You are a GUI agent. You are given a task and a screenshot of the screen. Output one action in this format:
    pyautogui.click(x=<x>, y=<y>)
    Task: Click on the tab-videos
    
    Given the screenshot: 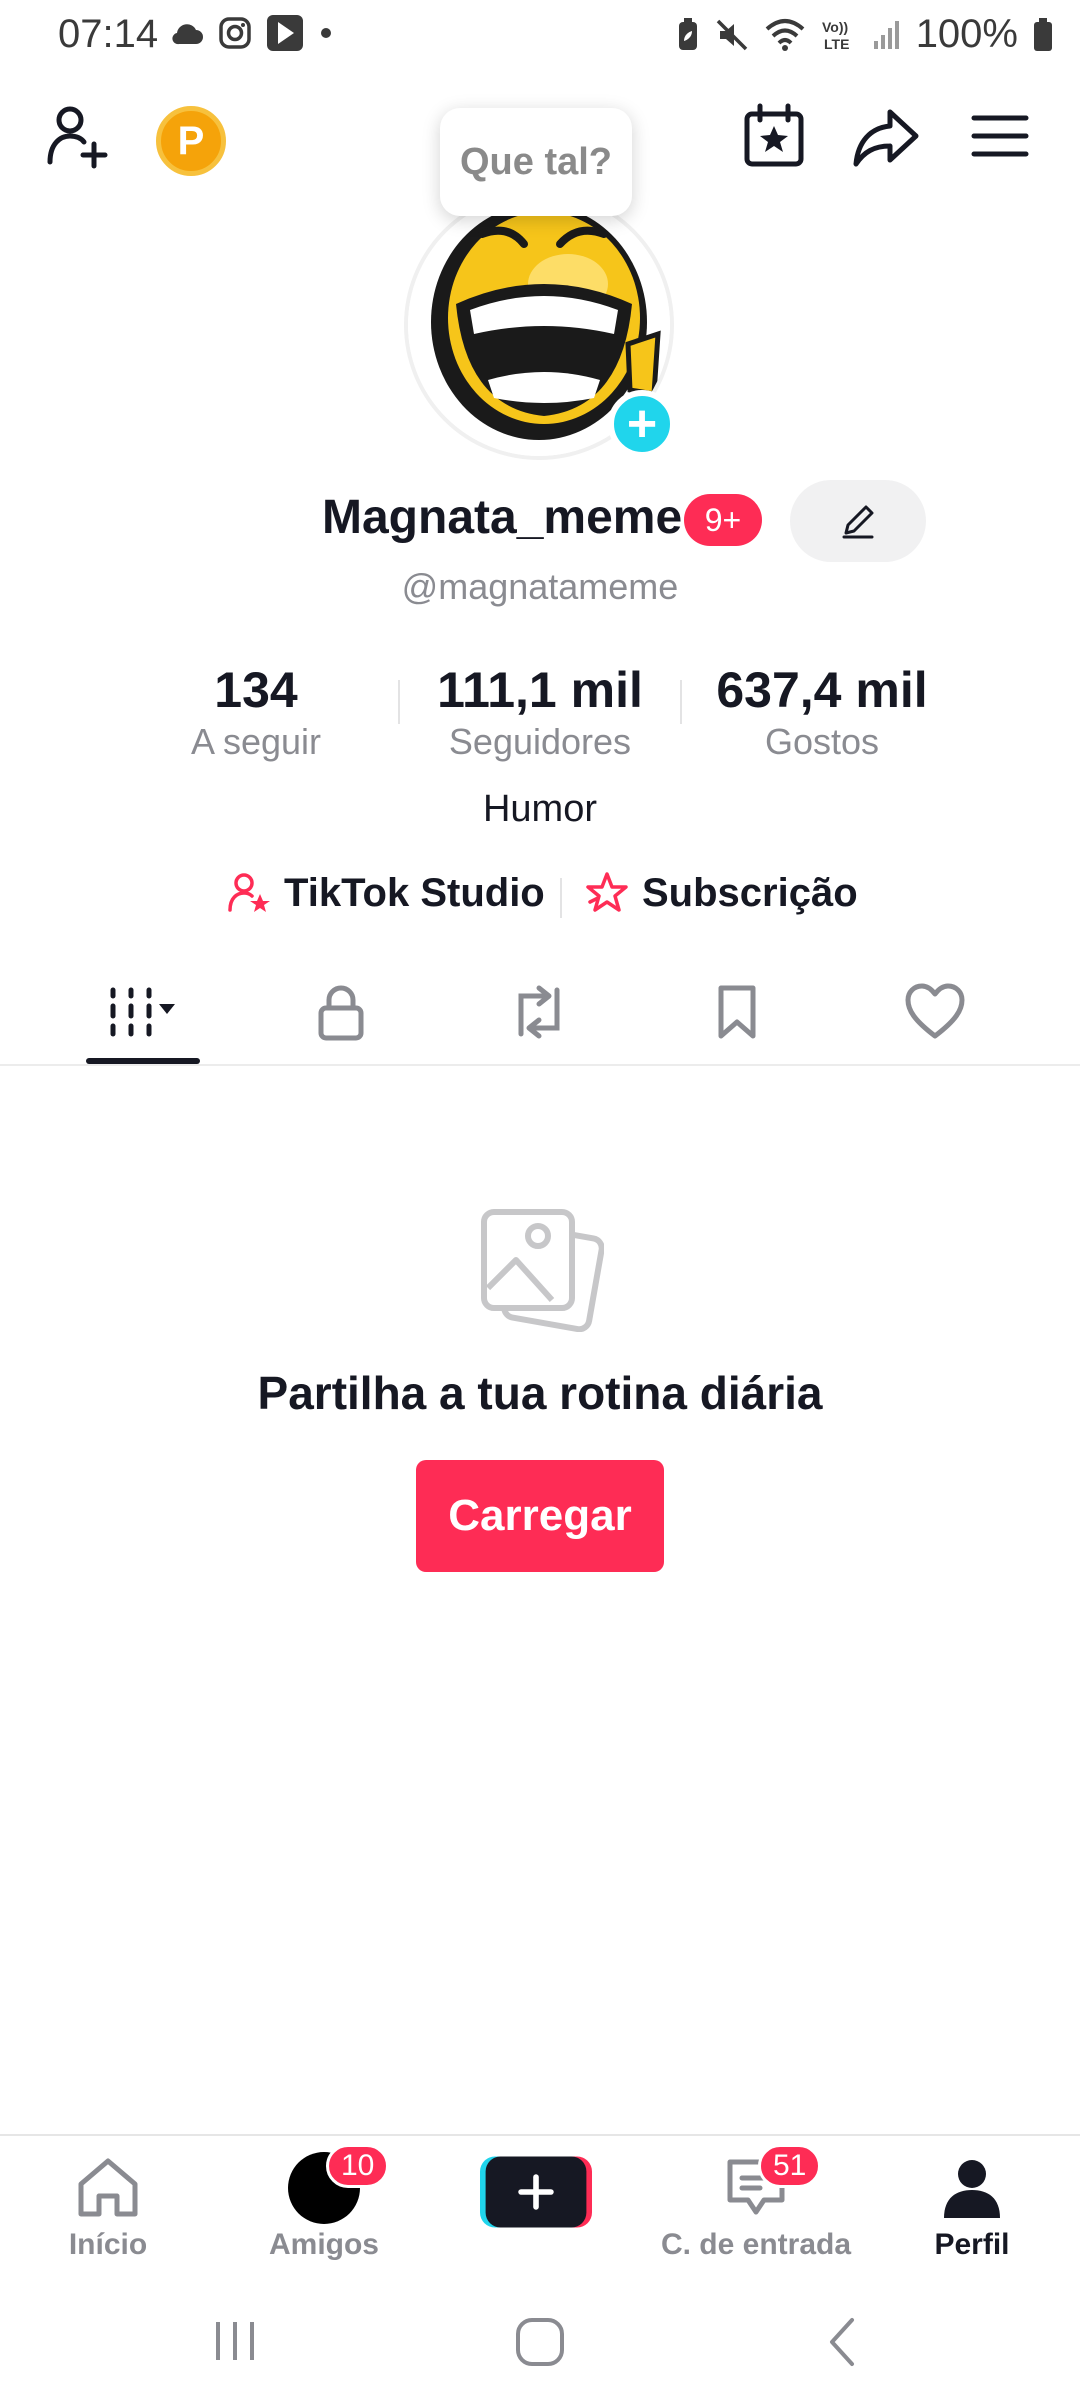 What is the action you would take?
    pyautogui.click(x=143, y=1012)
    